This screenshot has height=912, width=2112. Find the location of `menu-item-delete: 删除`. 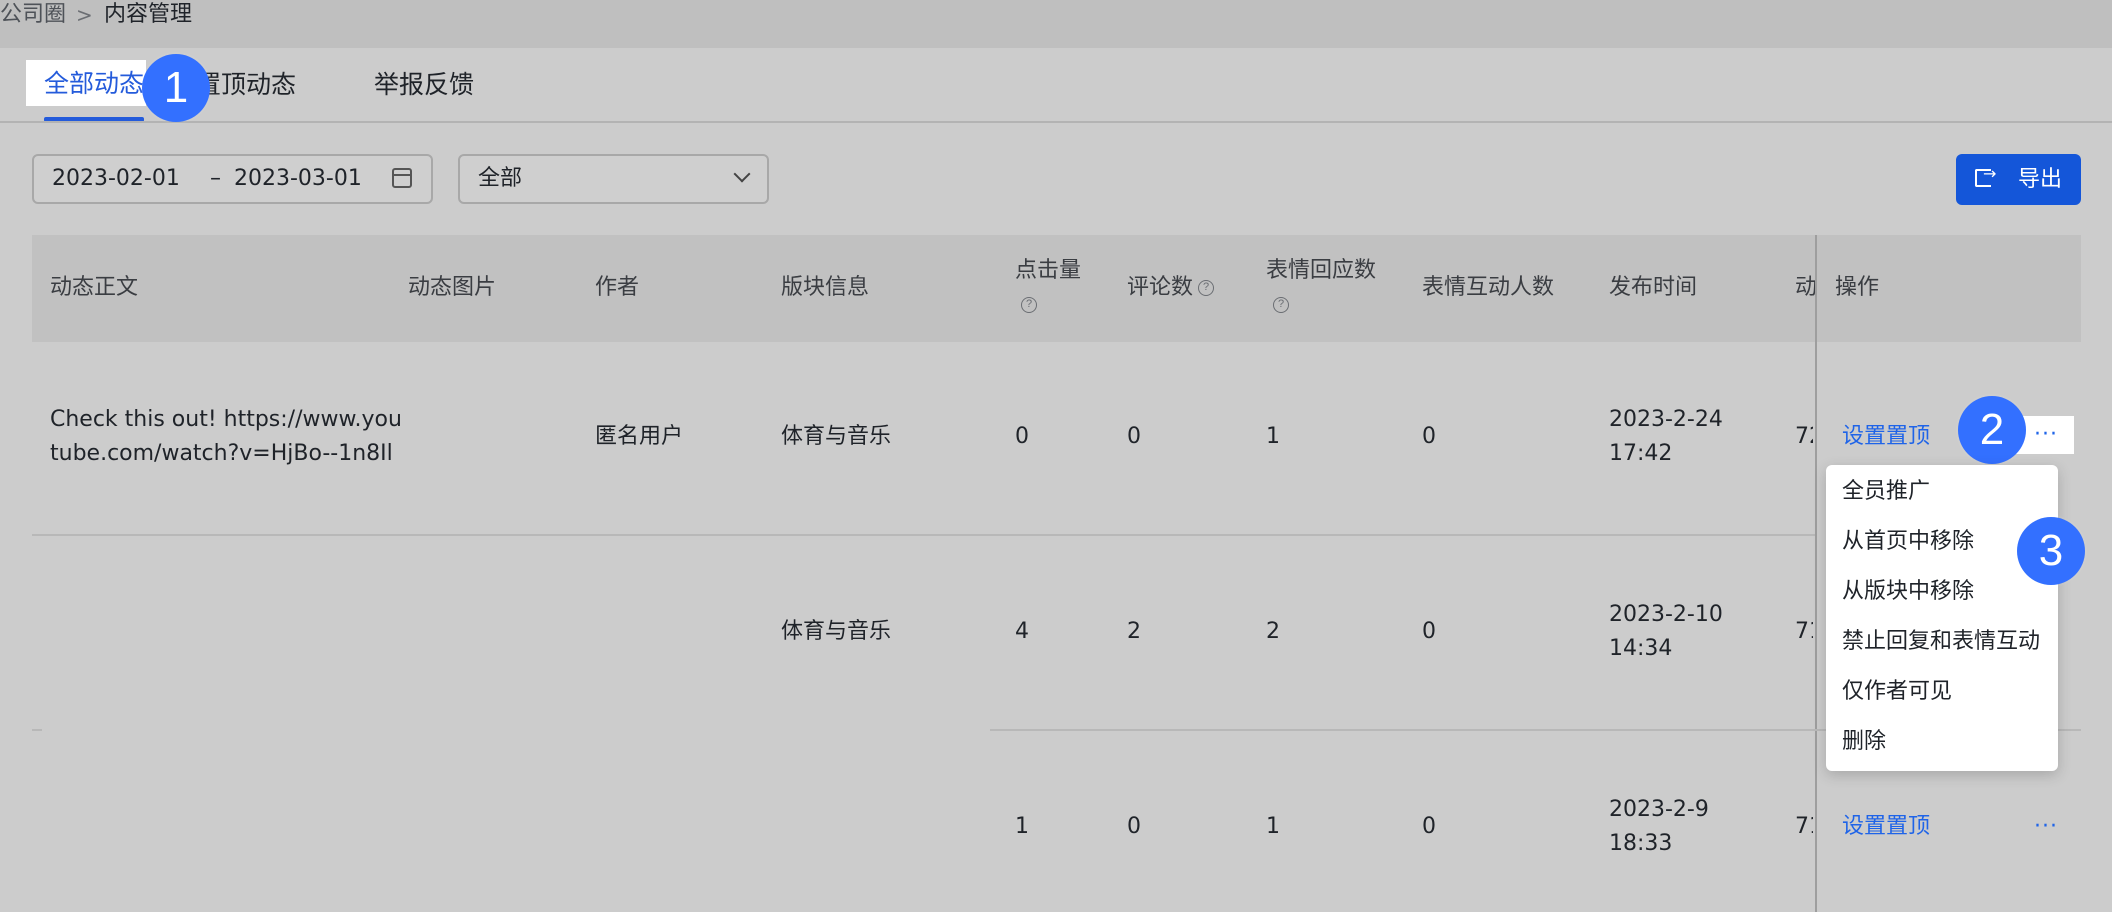

menu-item-delete: 删除 is located at coordinates (1864, 742).